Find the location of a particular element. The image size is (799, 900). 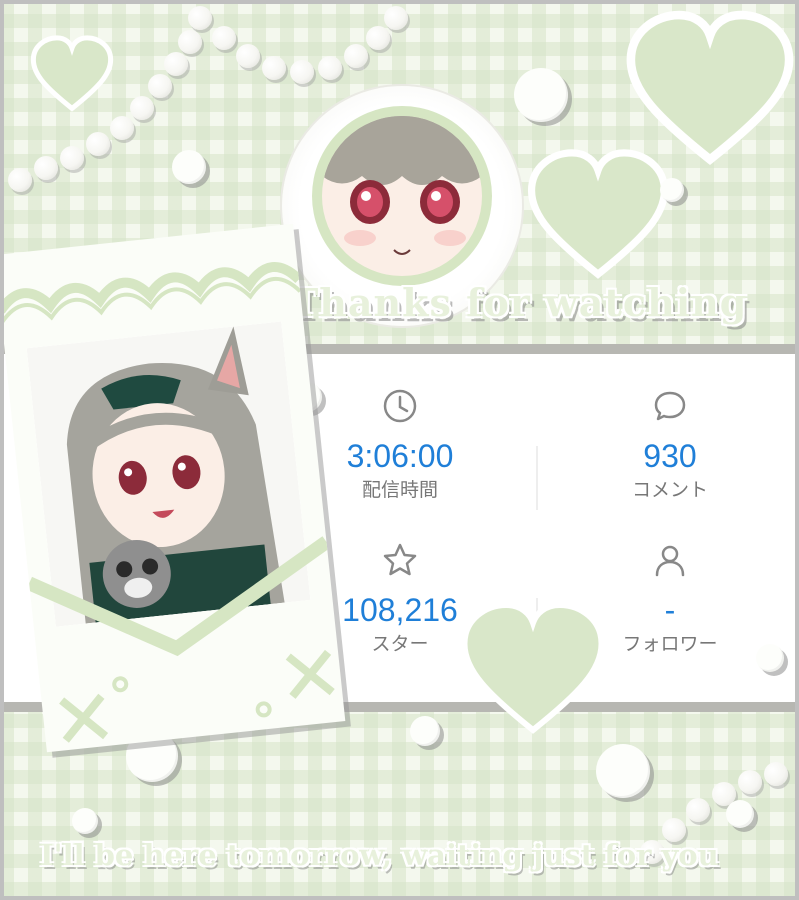

user-icon is located at coordinates (670, 561).